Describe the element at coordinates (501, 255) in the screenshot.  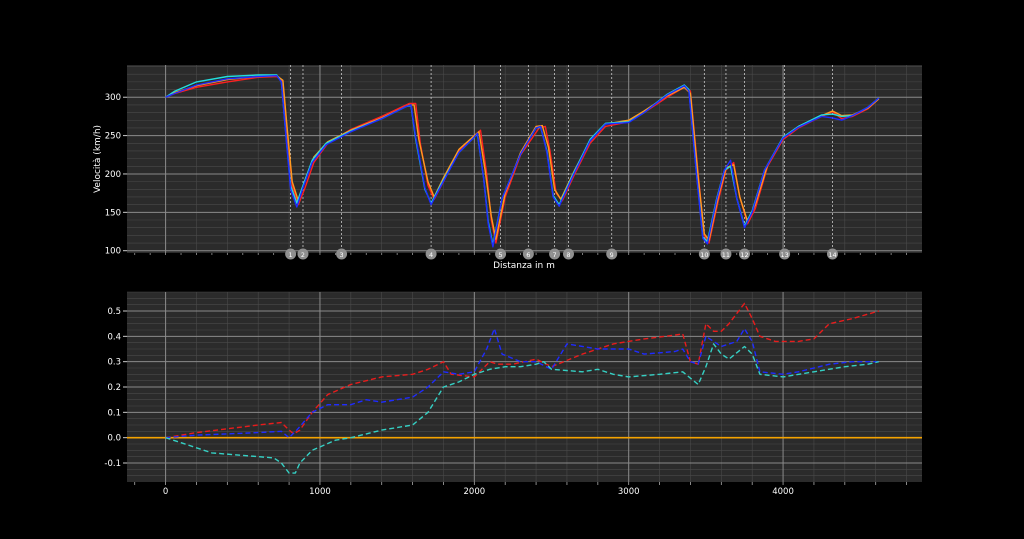
I see `turn-marker-label: 5` at that location.